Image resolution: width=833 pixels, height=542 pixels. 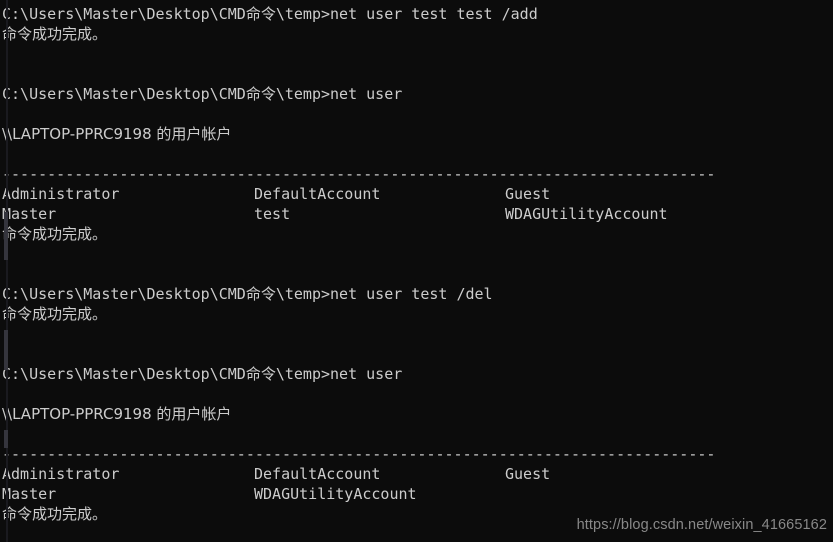 What do you see at coordinates (272, 214) in the screenshot?
I see `user-cell: test` at bounding box center [272, 214].